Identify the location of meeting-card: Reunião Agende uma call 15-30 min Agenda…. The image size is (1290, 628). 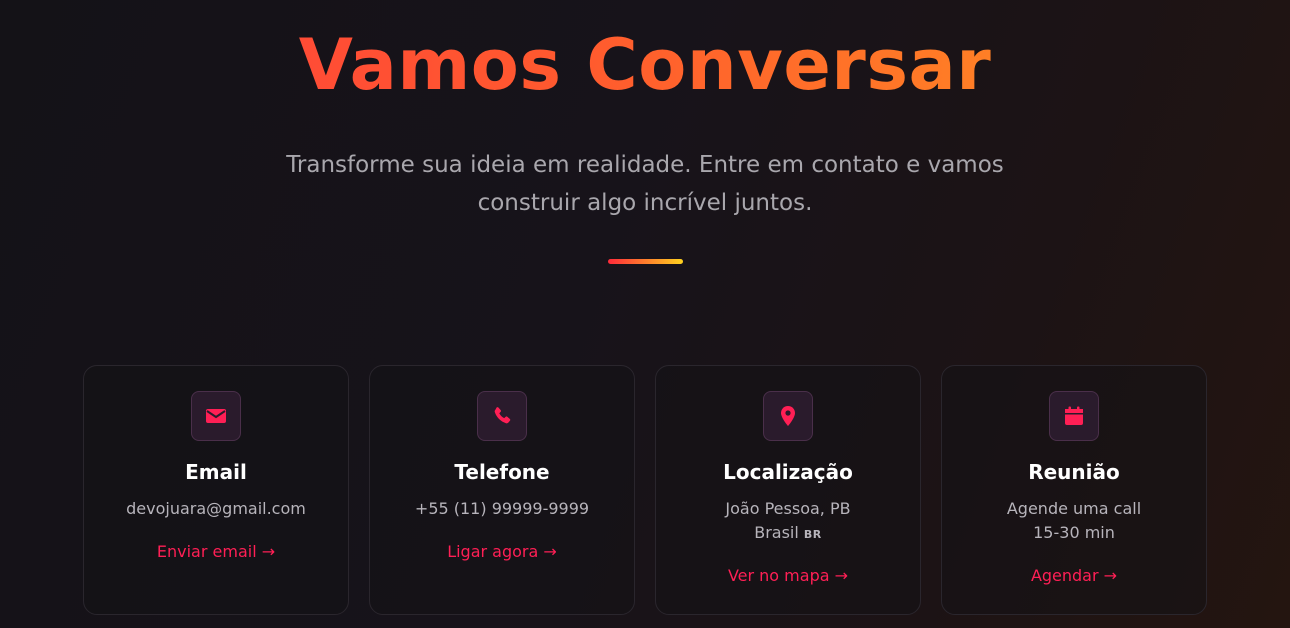
(1074, 490).